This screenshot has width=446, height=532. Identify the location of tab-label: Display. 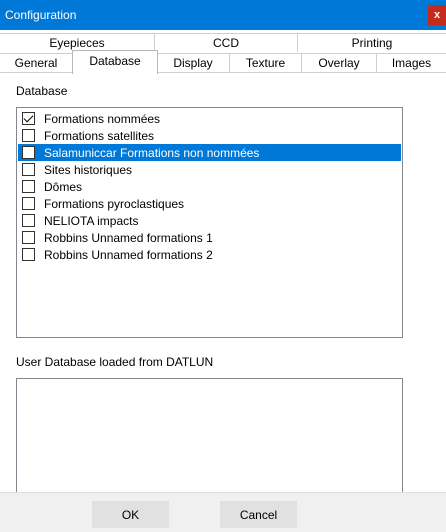
(193, 63).